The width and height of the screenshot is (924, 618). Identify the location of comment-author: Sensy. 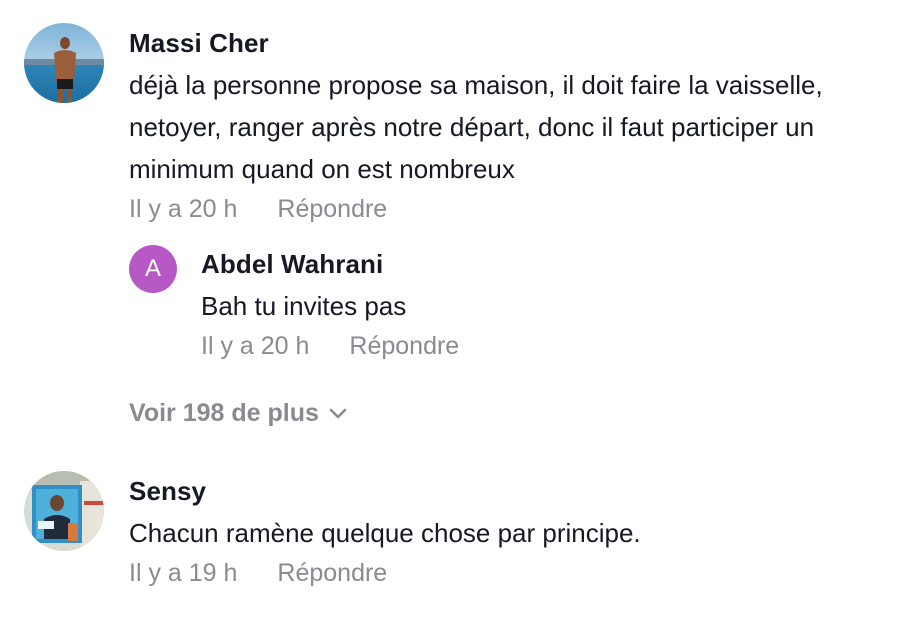
(385, 491).